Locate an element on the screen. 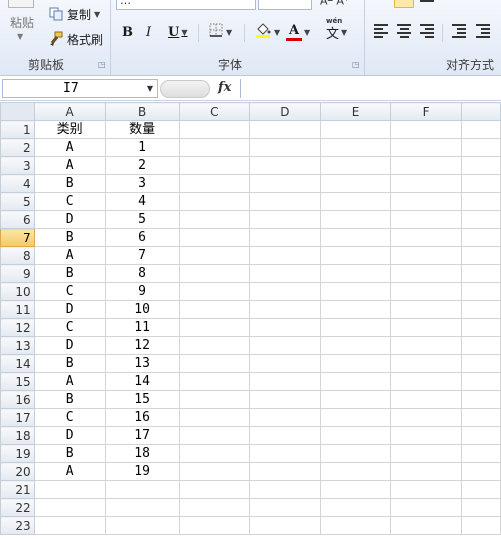 The image size is (501, 539). cell-b: 10 is located at coordinates (142, 309).